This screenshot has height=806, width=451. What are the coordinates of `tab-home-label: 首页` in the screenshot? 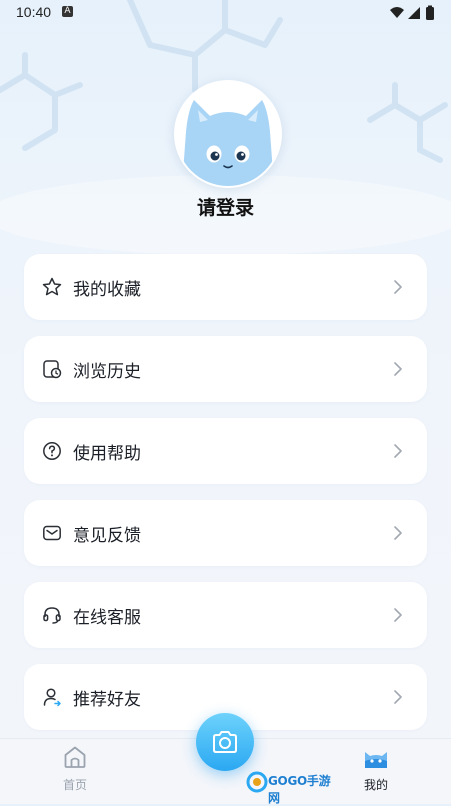 It's located at (74, 785).